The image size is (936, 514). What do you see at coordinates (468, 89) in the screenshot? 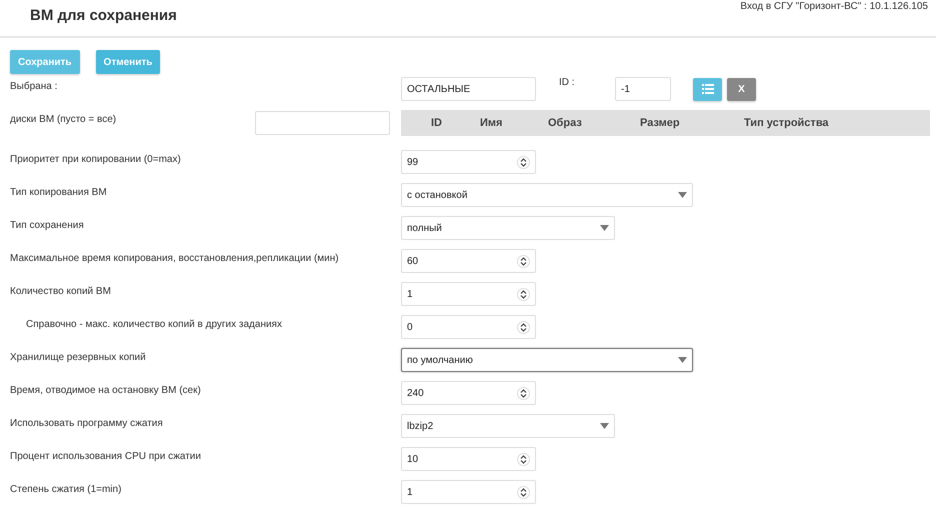
I see `text-field: ОСТАЛЬНЫЕ` at bounding box center [468, 89].